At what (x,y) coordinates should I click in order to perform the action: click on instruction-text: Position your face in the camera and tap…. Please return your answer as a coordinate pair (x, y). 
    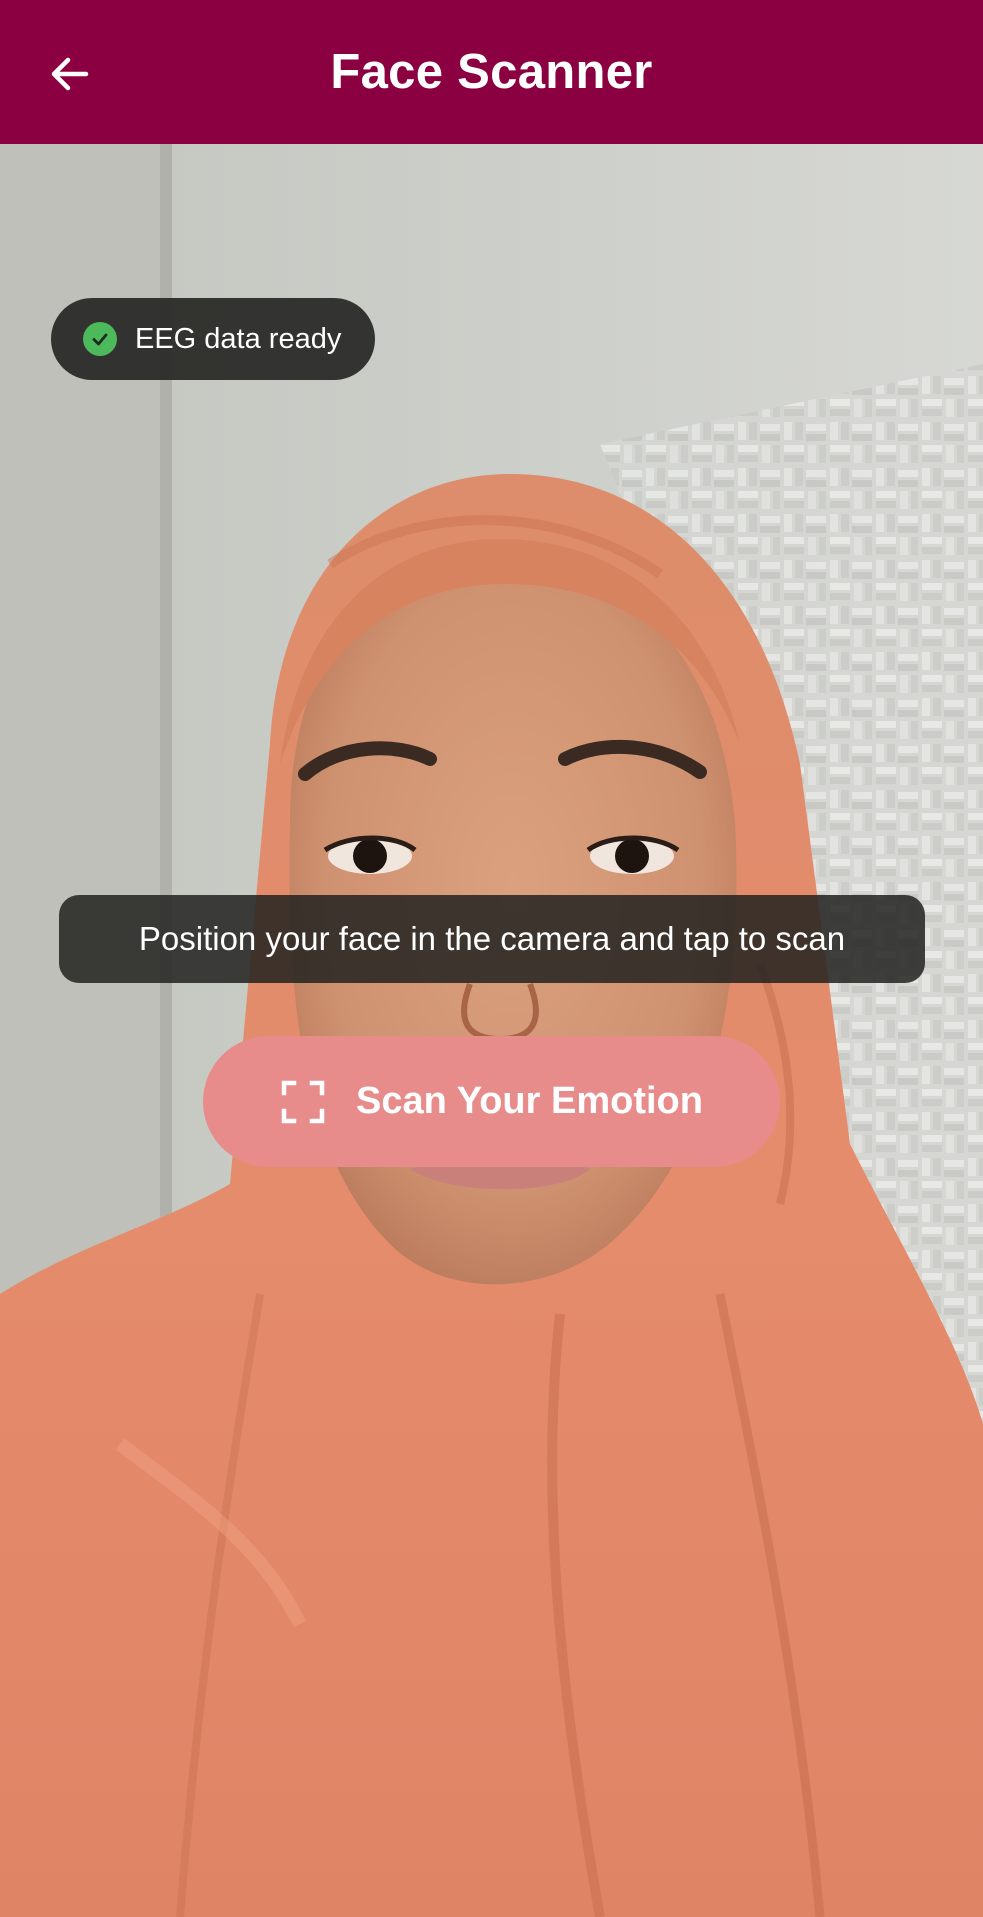
    Looking at the image, I should click on (492, 938).